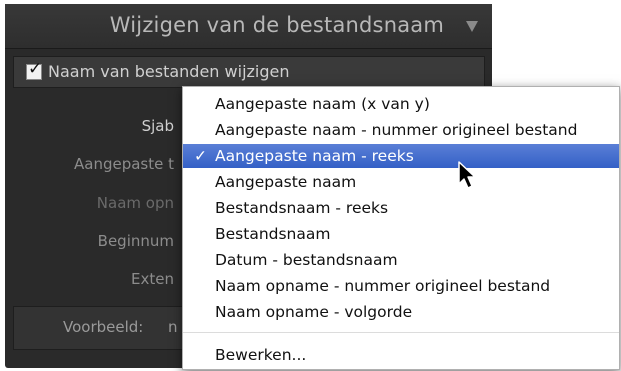 This screenshot has width=621, height=371. I want to click on menu-item-custom-name-x-of-y: Aangepaste naam (x van y), so click(401, 104).